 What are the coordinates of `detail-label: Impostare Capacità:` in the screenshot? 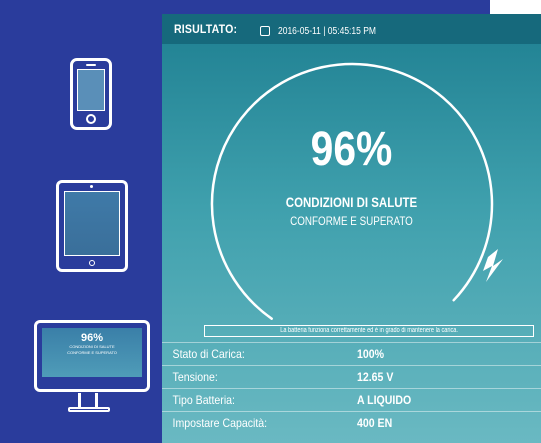 It's located at (220, 423).